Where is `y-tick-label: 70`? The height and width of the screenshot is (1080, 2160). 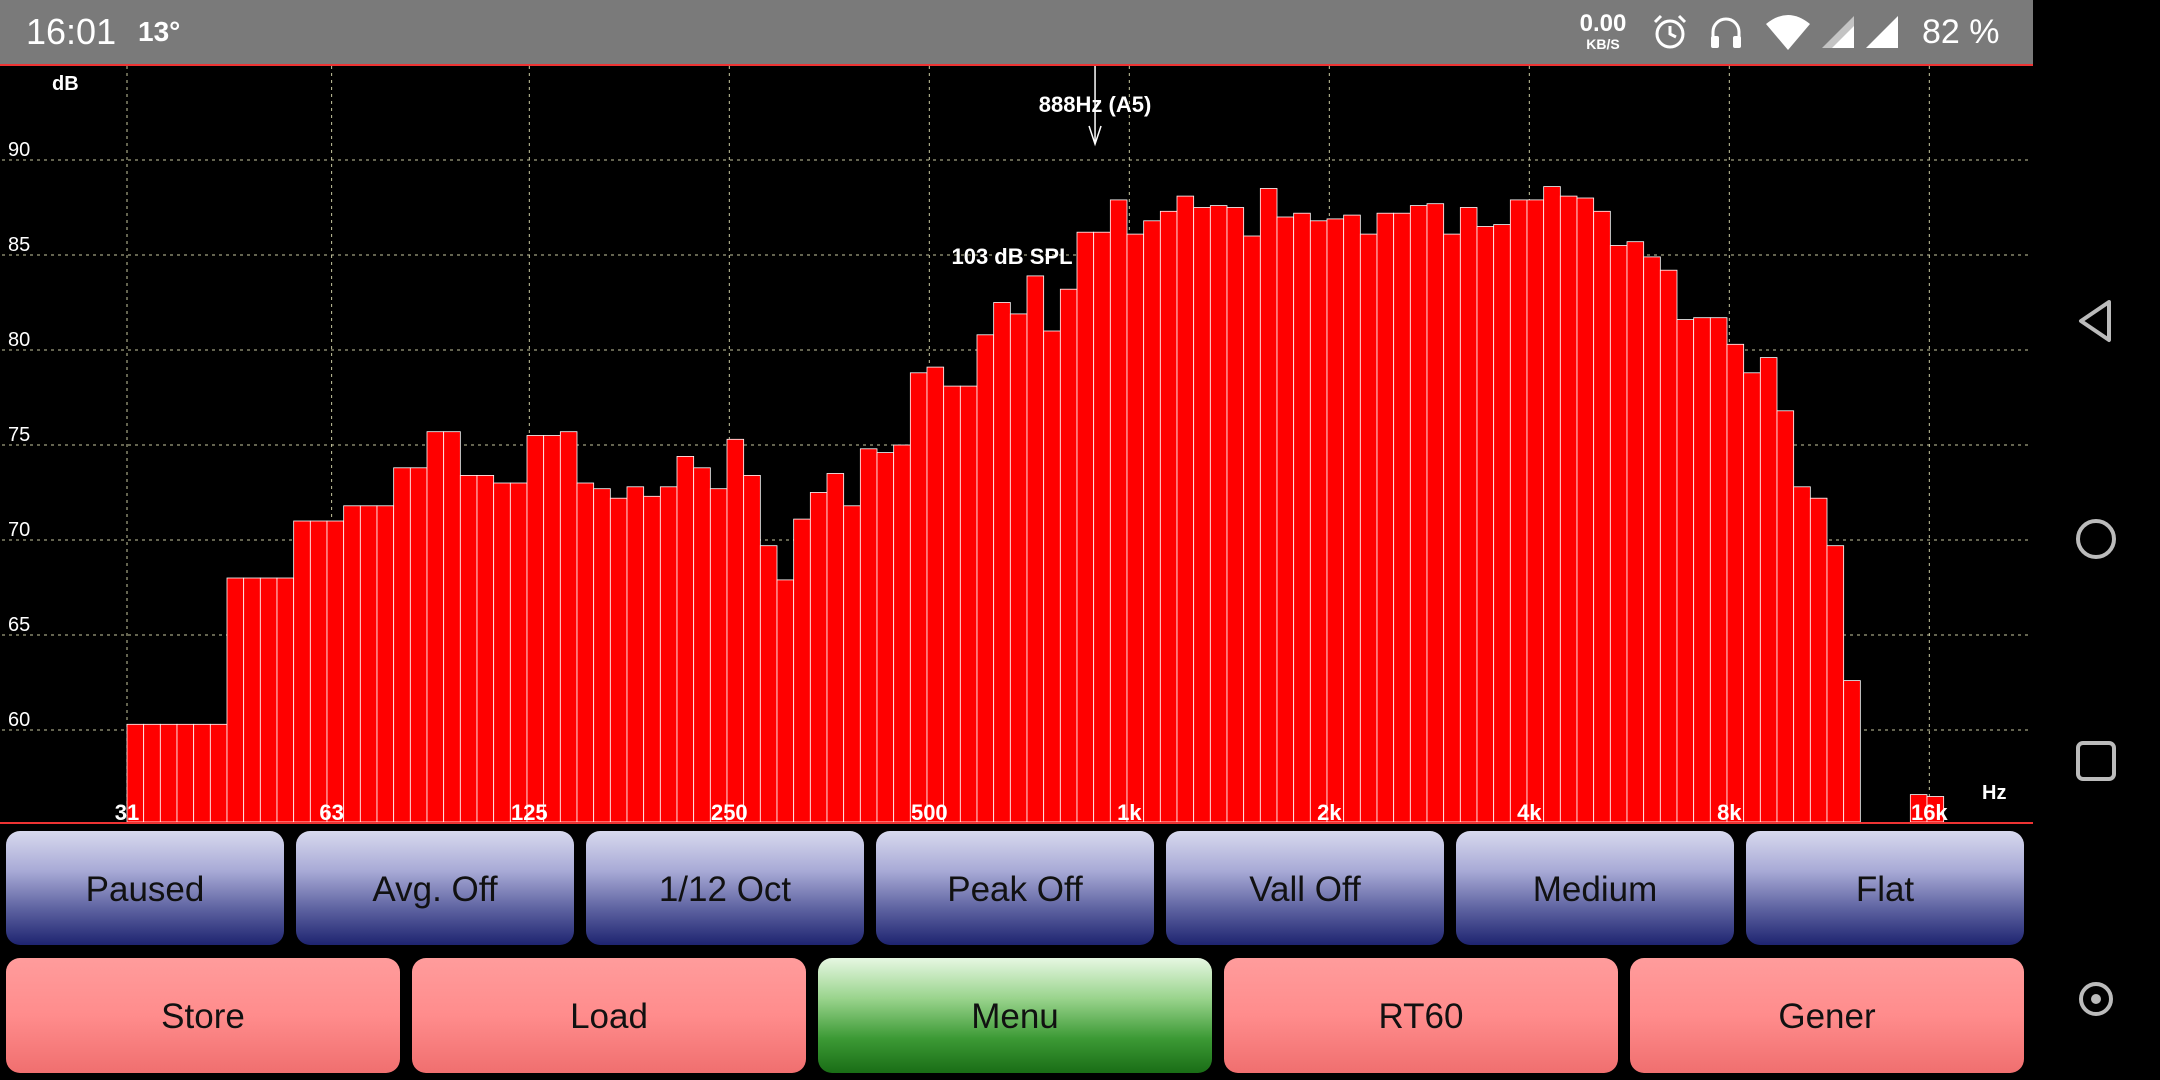
y-tick-label: 70 is located at coordinates (19, 530).